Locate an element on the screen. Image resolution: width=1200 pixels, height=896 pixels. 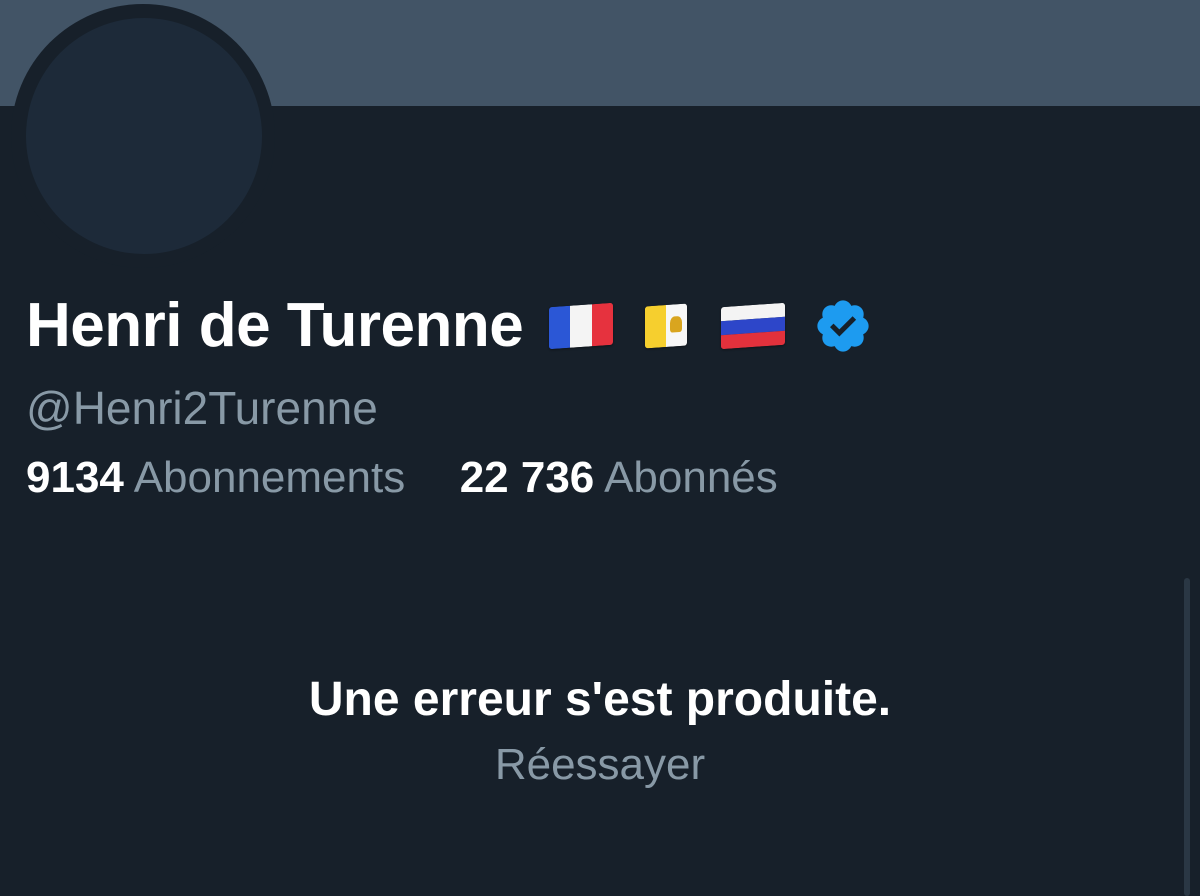
profile-stats: 9134 Abonnements 22 736 Abonnés is located at coordinates (402, 478).